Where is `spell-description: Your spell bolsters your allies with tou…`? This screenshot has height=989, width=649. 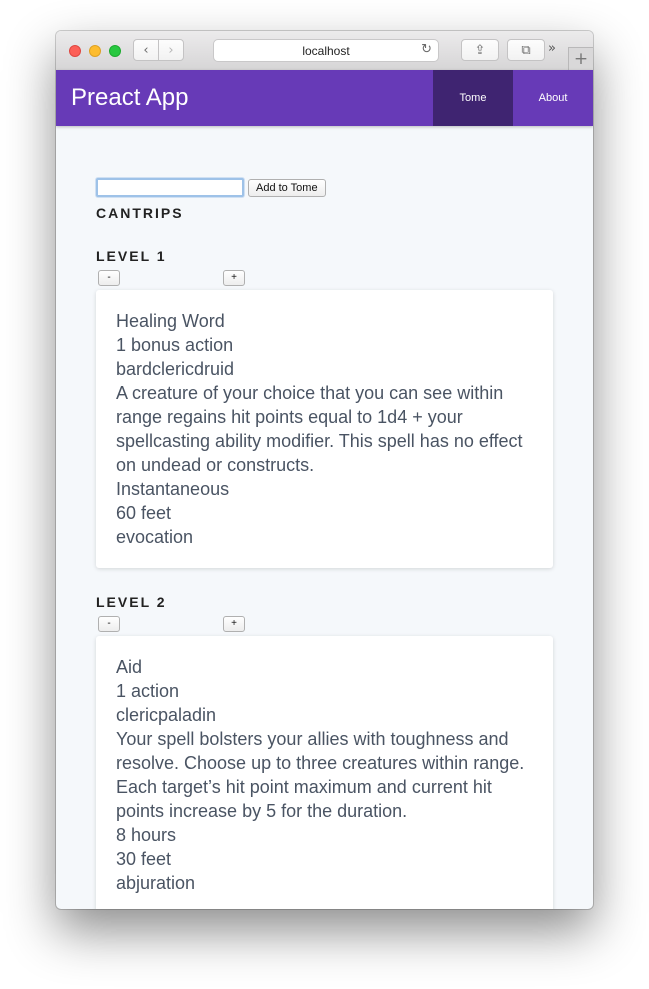
spell-description: Your spell bolsters your allies with tou… is located at coordinates (320, 775).